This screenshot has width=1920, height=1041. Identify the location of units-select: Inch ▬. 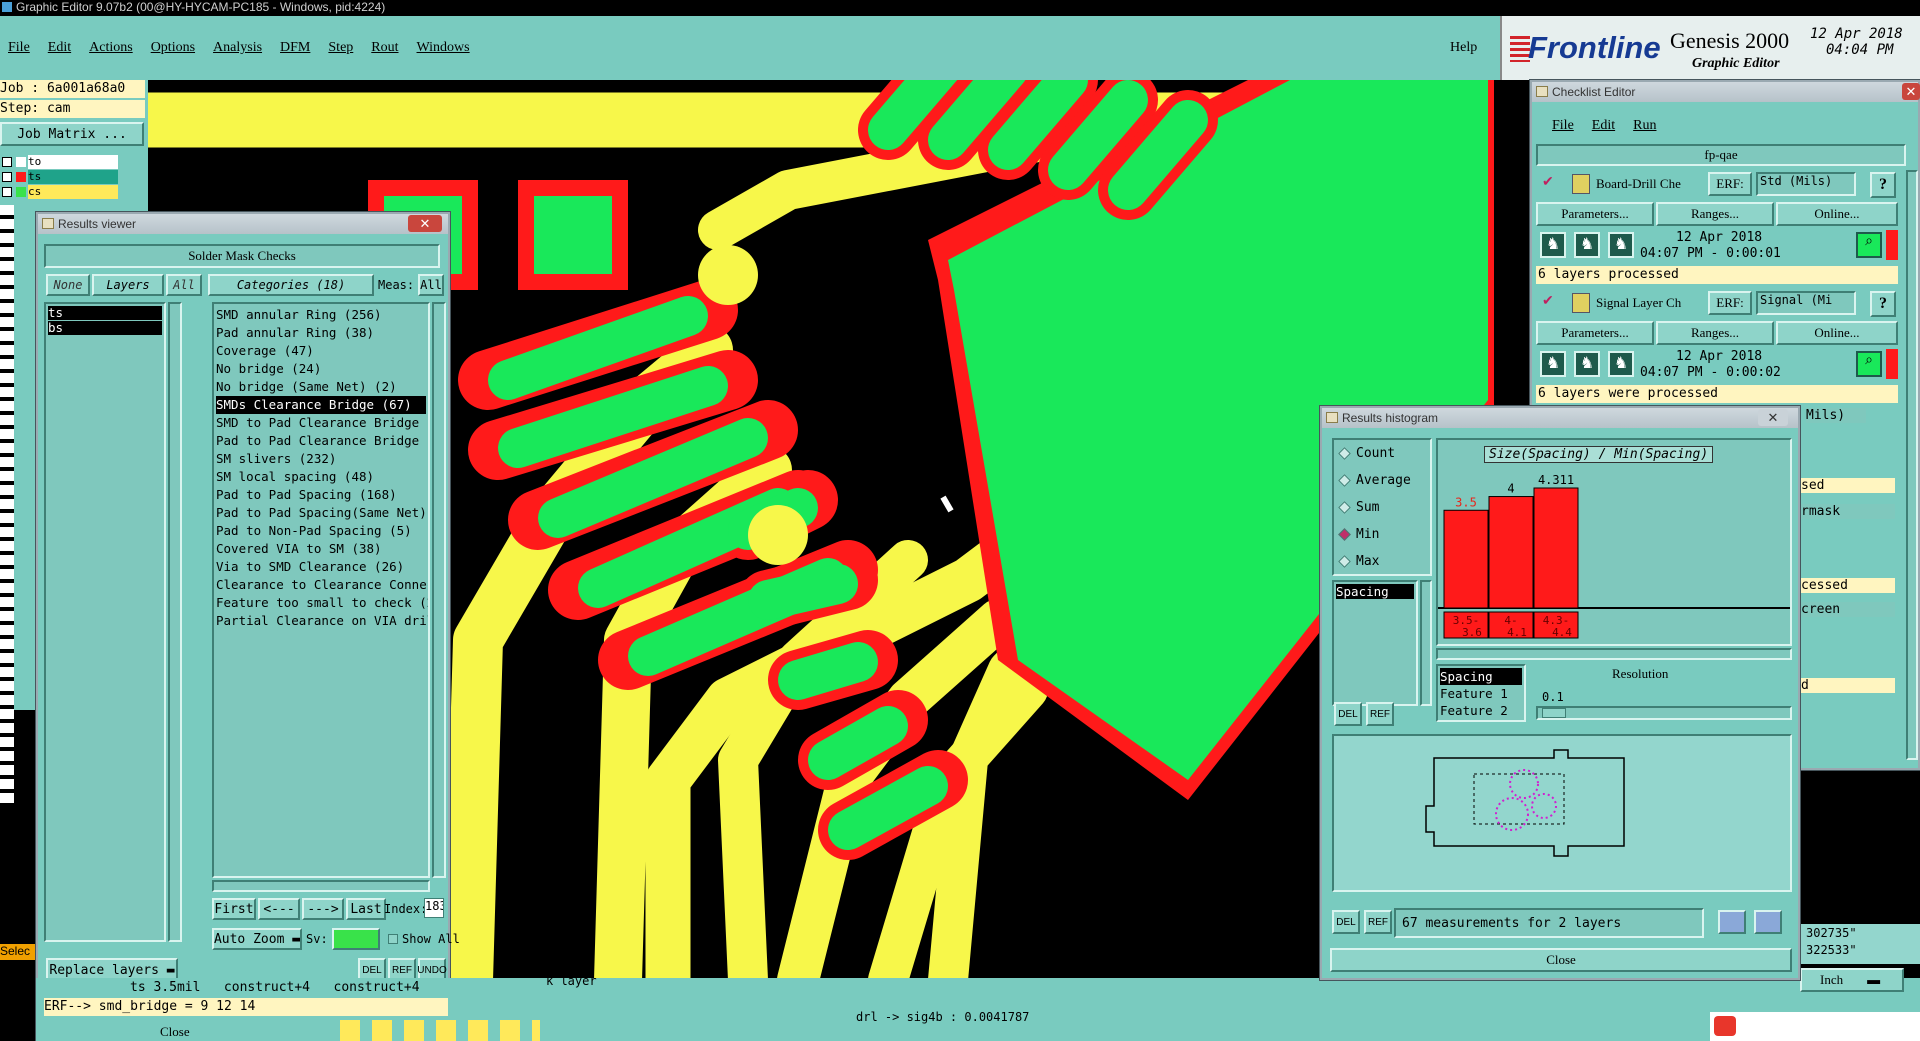
(1852, 980).